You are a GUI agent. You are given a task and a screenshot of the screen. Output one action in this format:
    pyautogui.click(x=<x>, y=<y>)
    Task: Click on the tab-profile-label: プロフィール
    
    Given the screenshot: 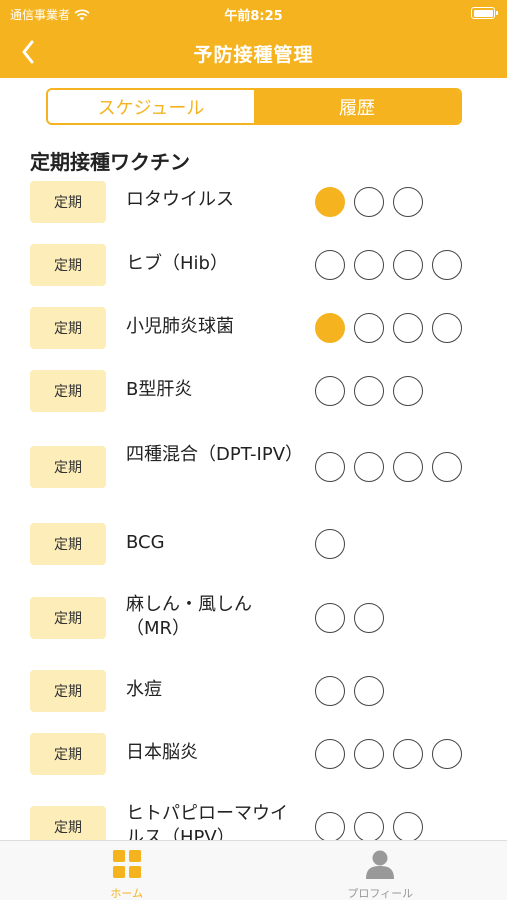 What is the action you would take?
    pyautogui.click(x=380, y=893)
    